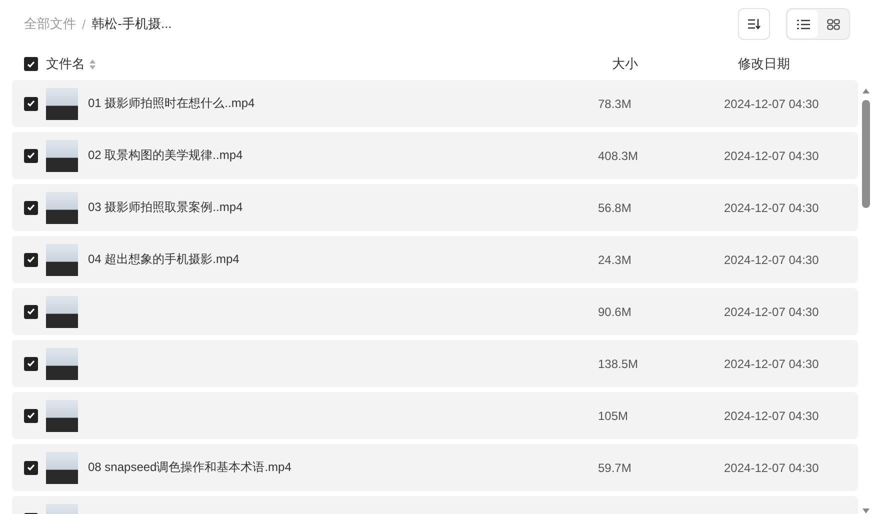 This screenshot has height=514, width=874. I want to click on scrollbar-thumb, so click(866, 154).